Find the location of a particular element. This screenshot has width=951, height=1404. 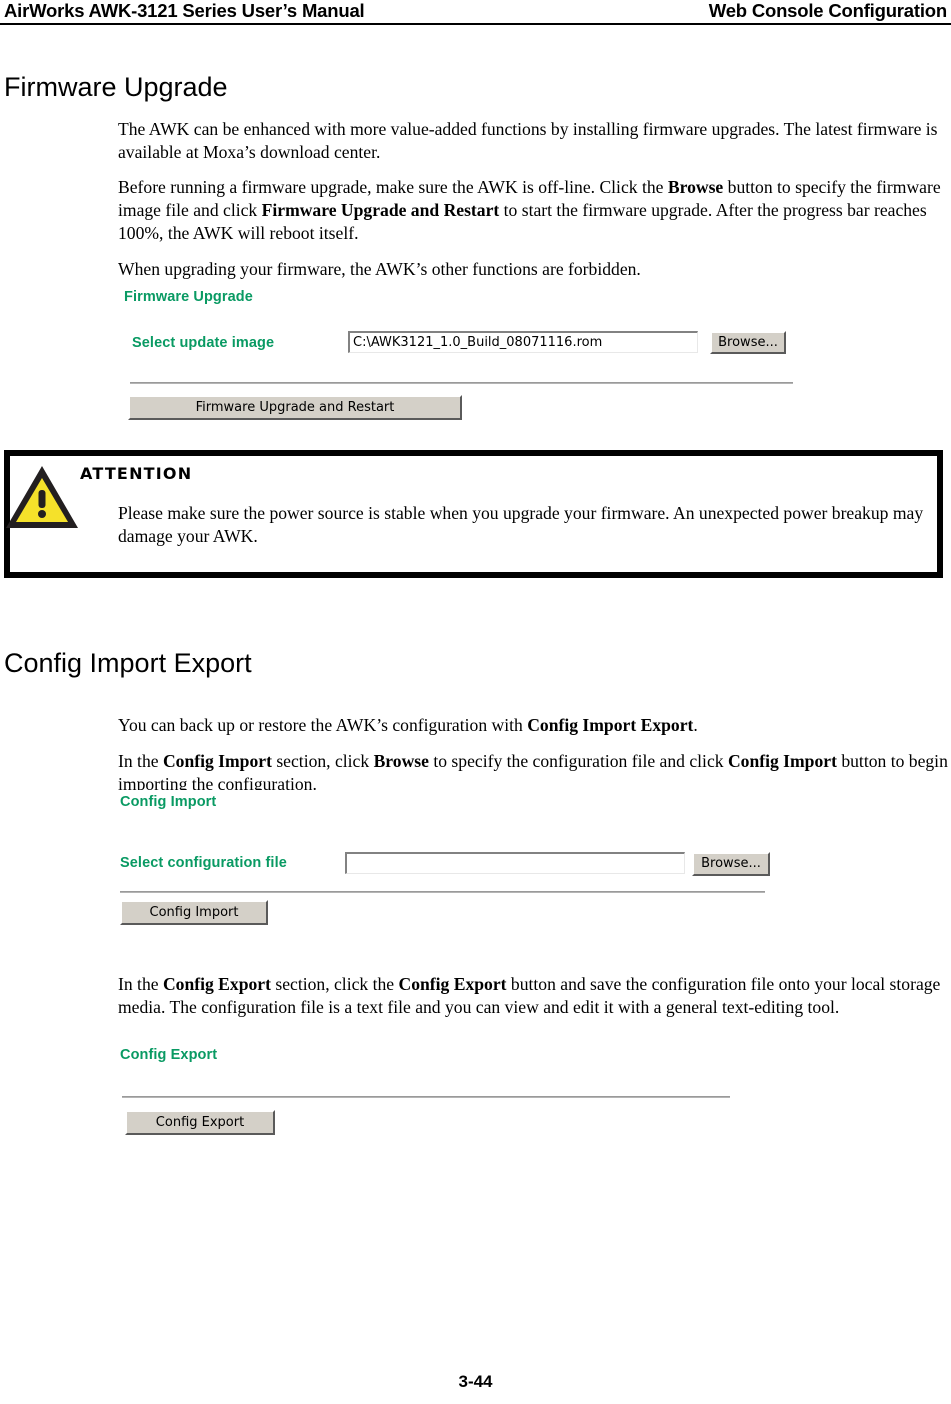

config-import-button: Config Import is located at coordinates (194, 912).